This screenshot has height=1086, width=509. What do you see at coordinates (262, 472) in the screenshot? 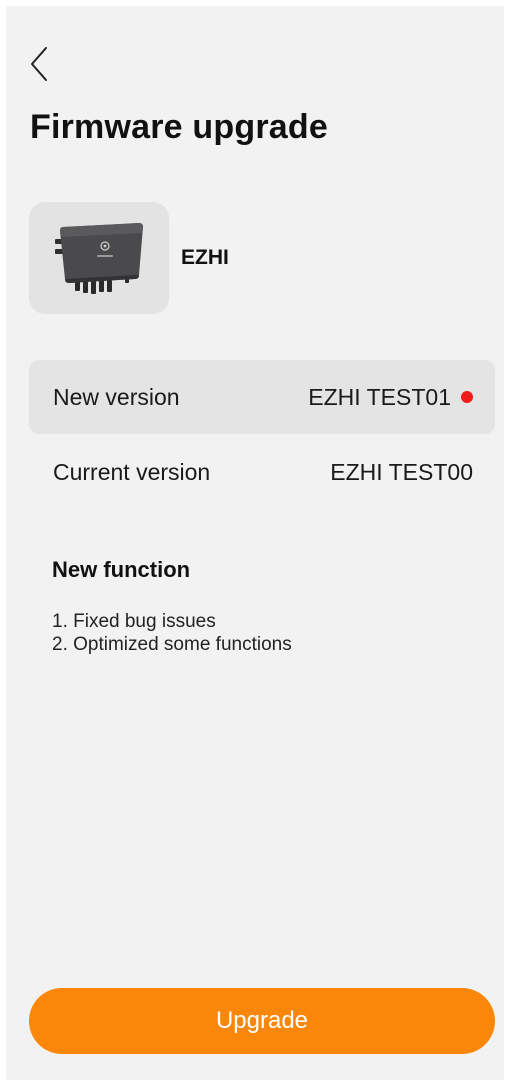
I see `current-version-row: Current version EZHI TEST00` at bounding box center [262, 472].